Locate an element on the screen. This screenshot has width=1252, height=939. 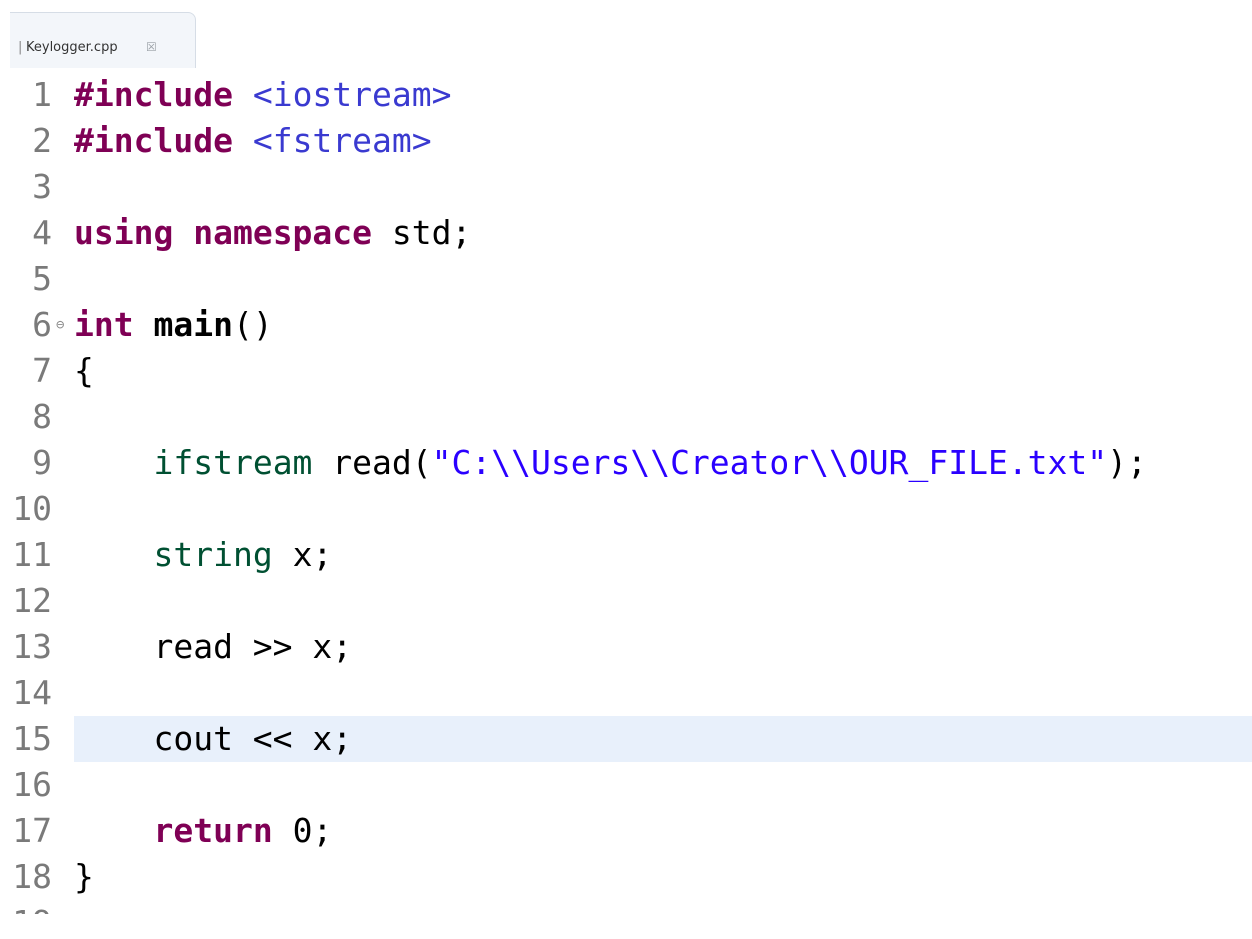
token: x; is located at coordinates (302, 554).